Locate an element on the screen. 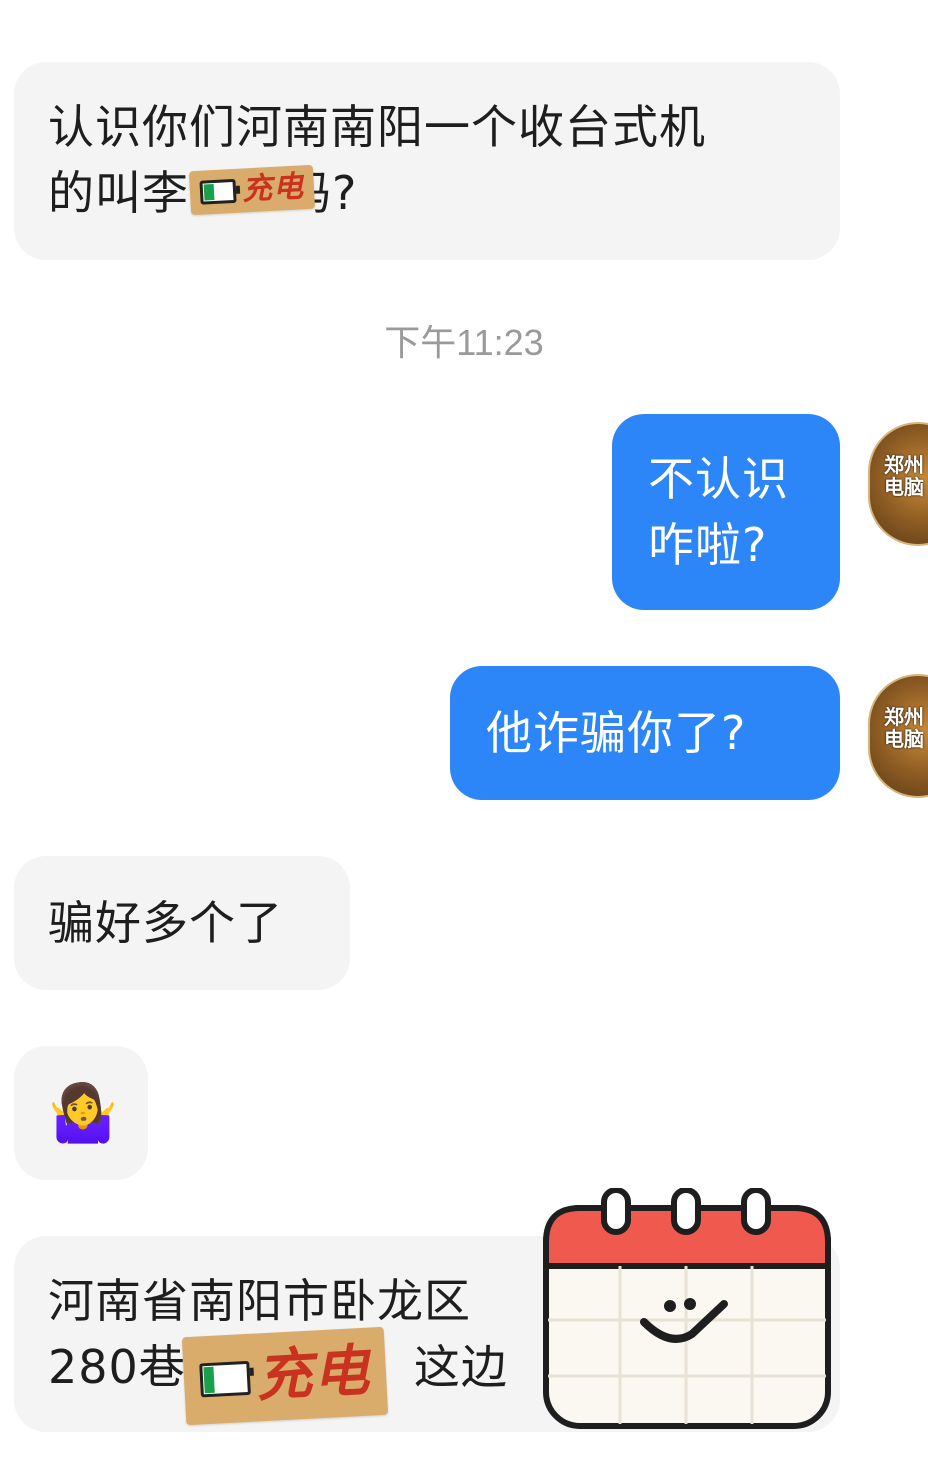 This screenshot has height=1460, width=928. incoming-message-bubble: 认识你们河南南阳一个收台式机 的叫李 吗? 充电 is located at coordinates (427, 161).